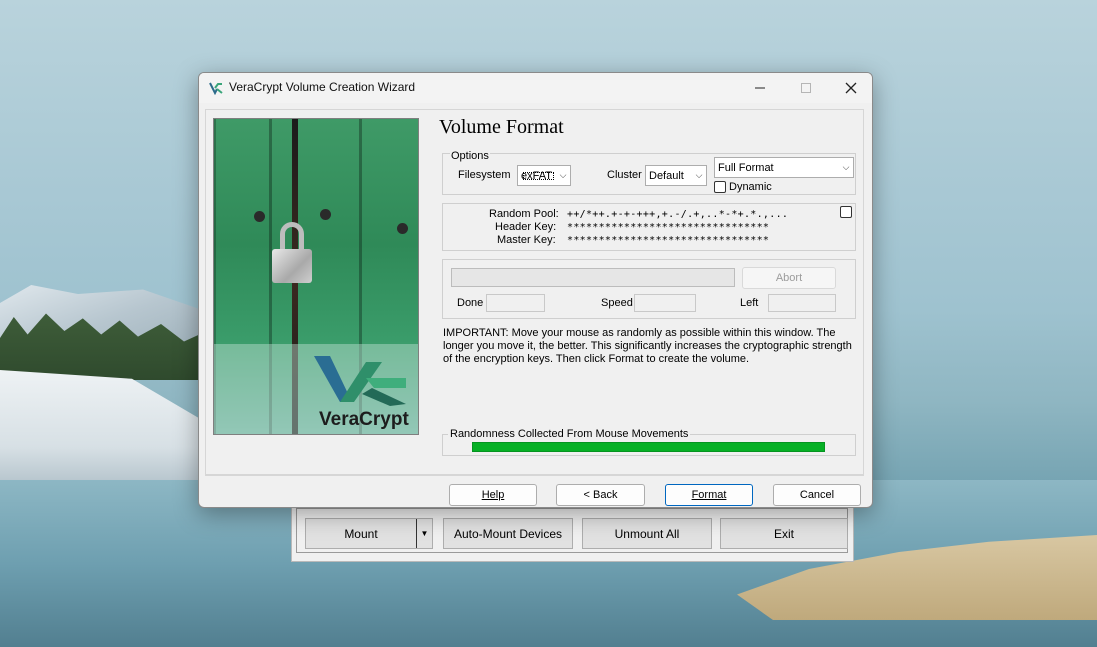  I want to click on help-button-label: Help, so click(493, 495).